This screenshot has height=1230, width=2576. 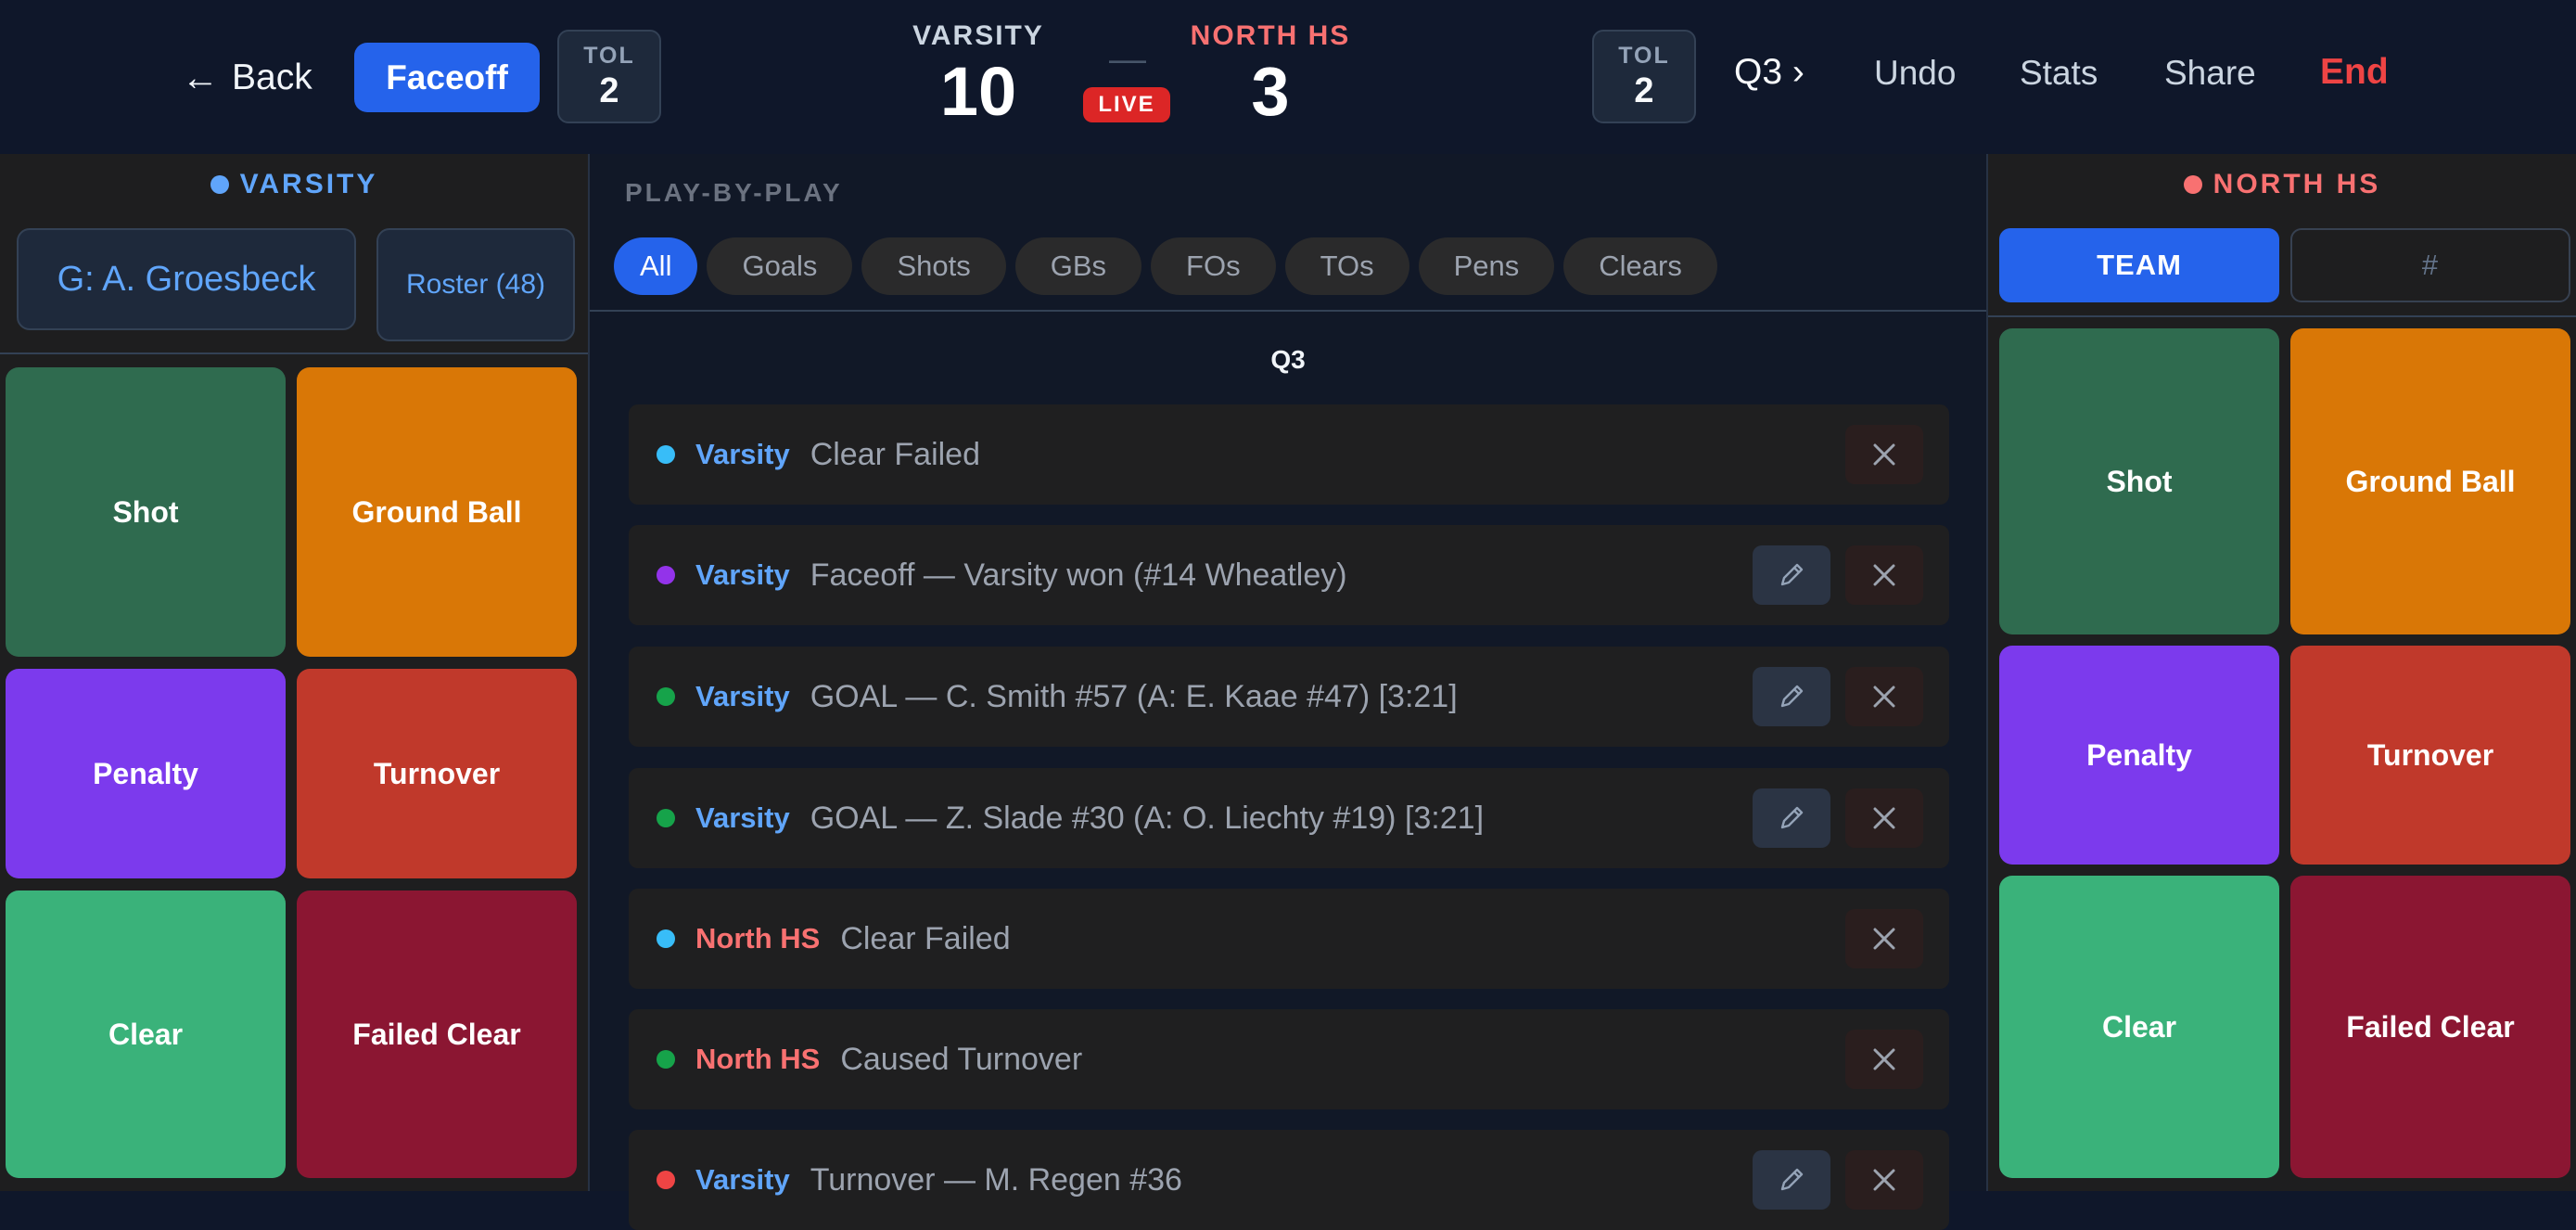 What do you see at coordinates (1213, 266) in the screenshot?
I see `filter-fos: FOs` at bounding box center [1213, 266].